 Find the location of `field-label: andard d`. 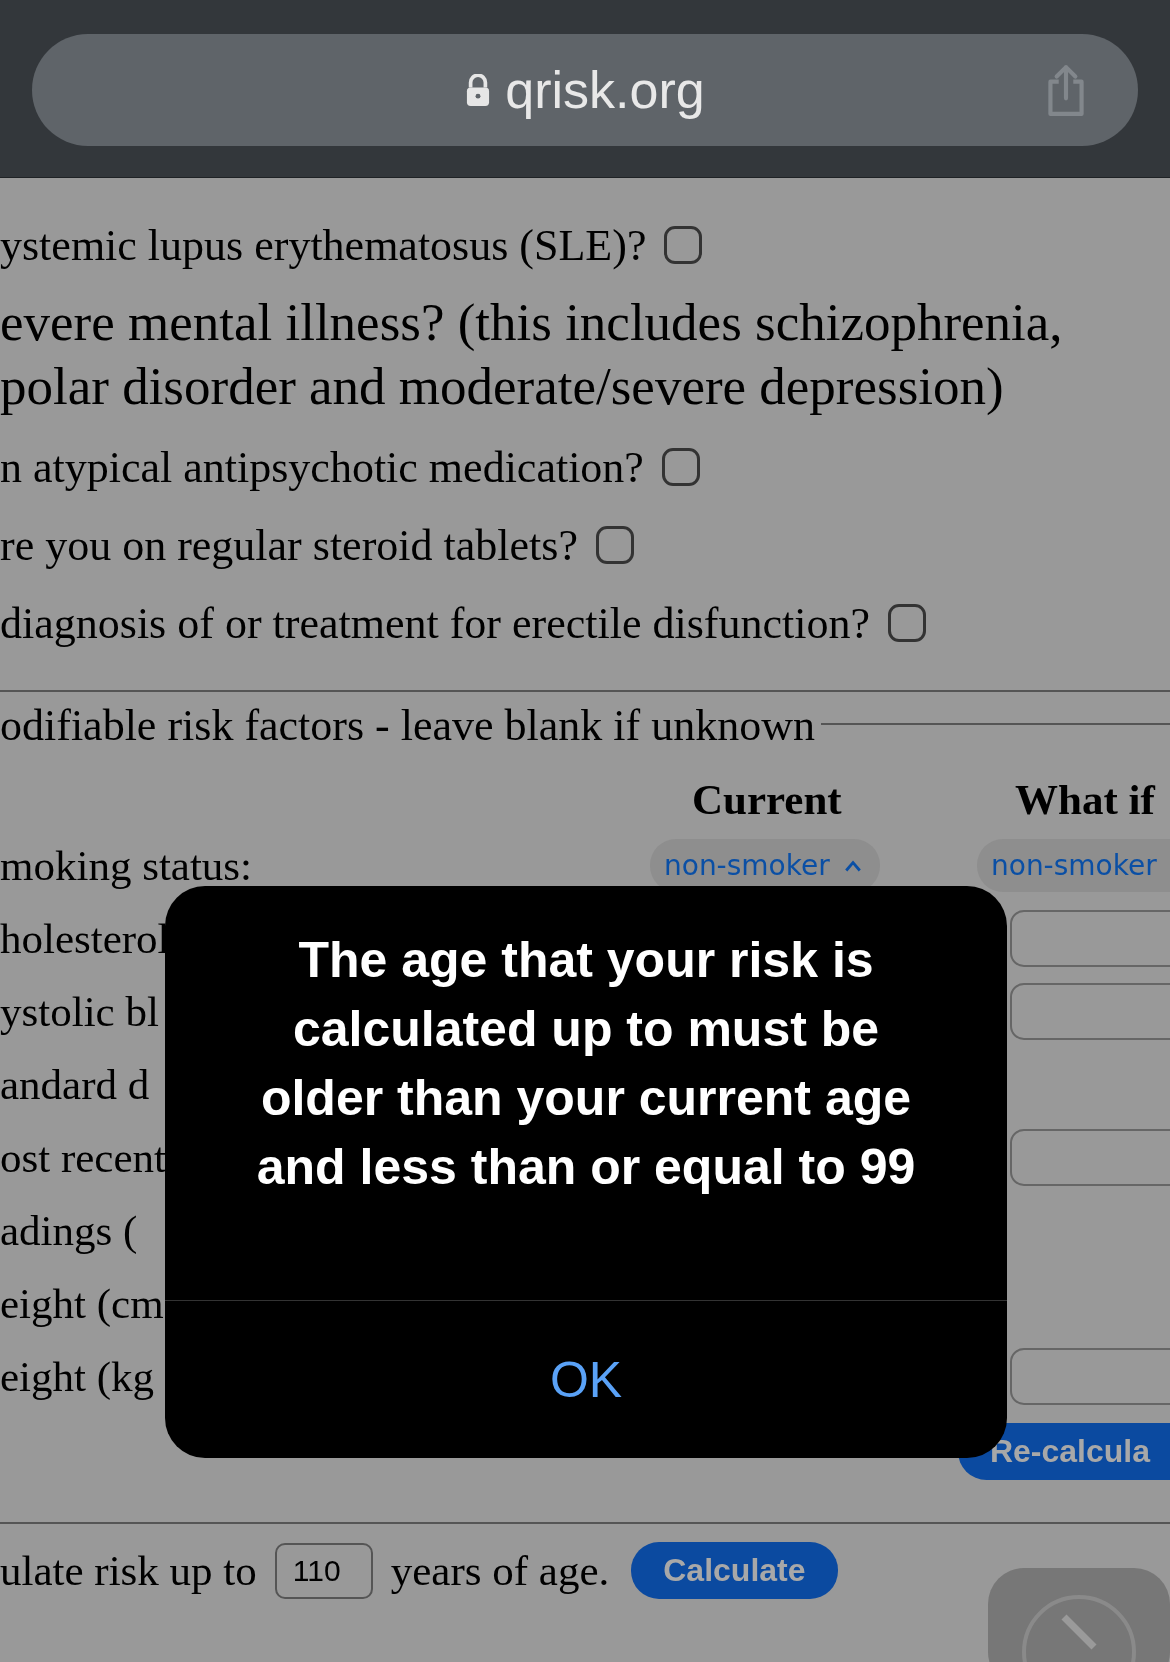

field-label: andard d is located at coordinates (75, 1084).